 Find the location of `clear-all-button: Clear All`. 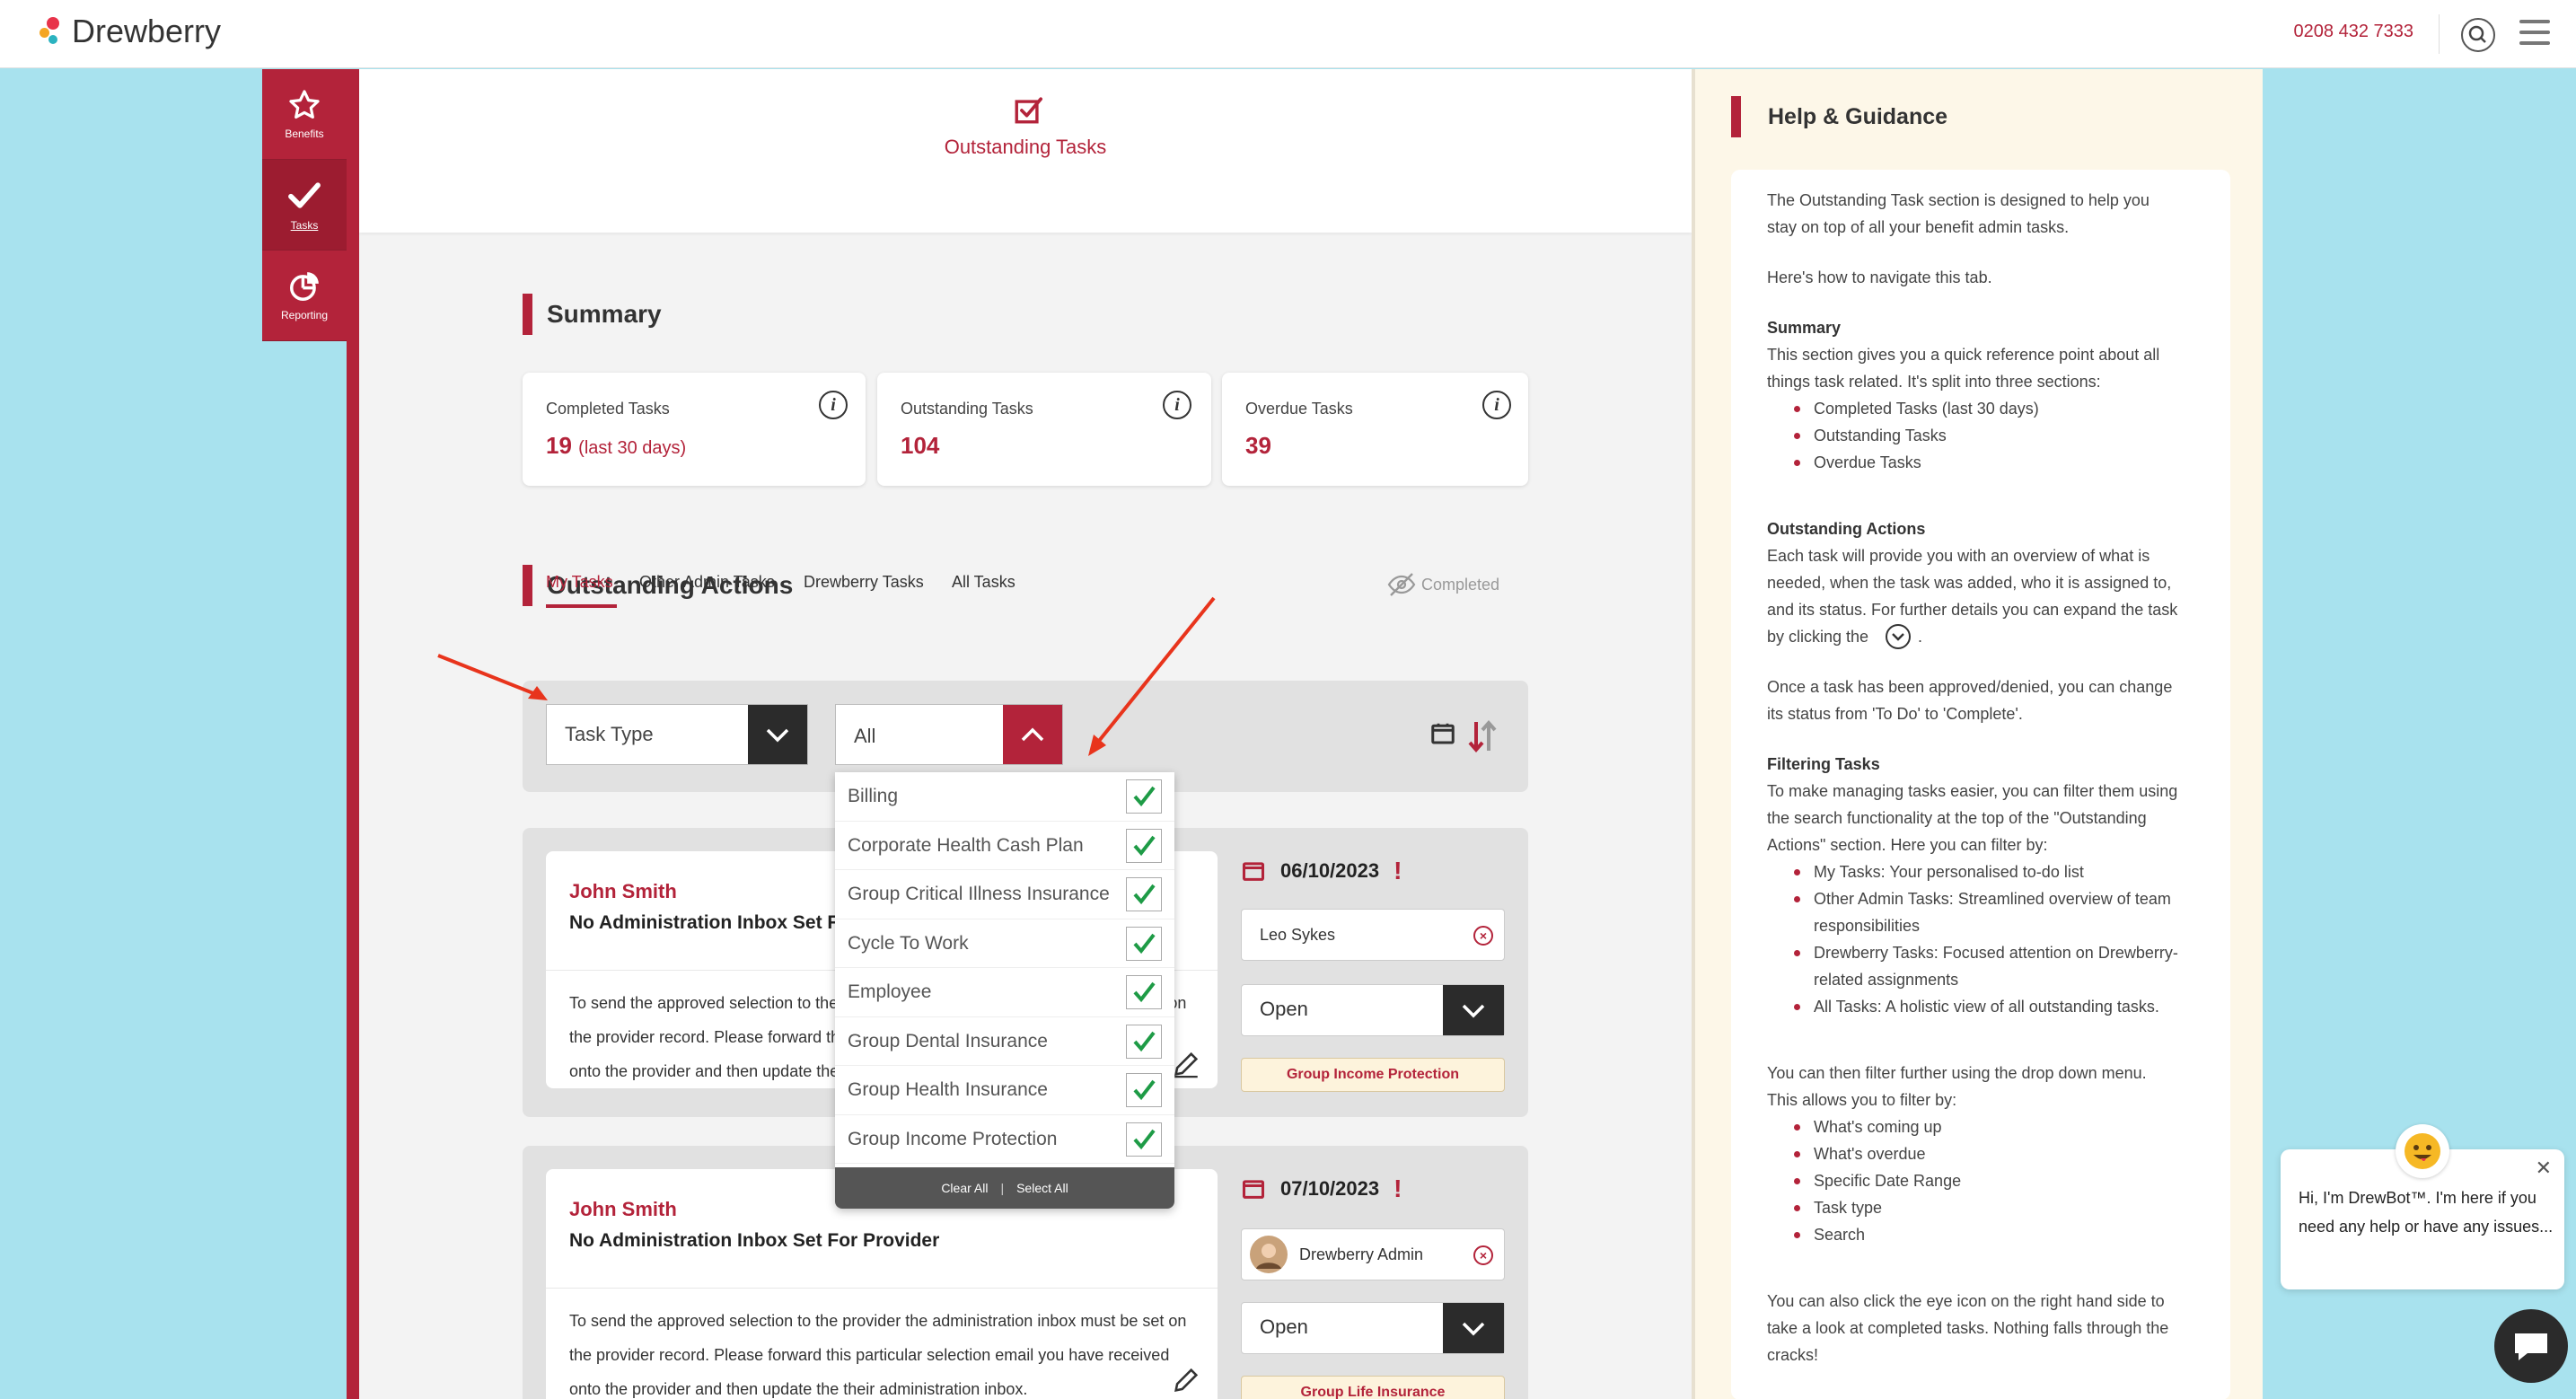

clear-all-button: Clear All is located at coordinates (964, 1188).